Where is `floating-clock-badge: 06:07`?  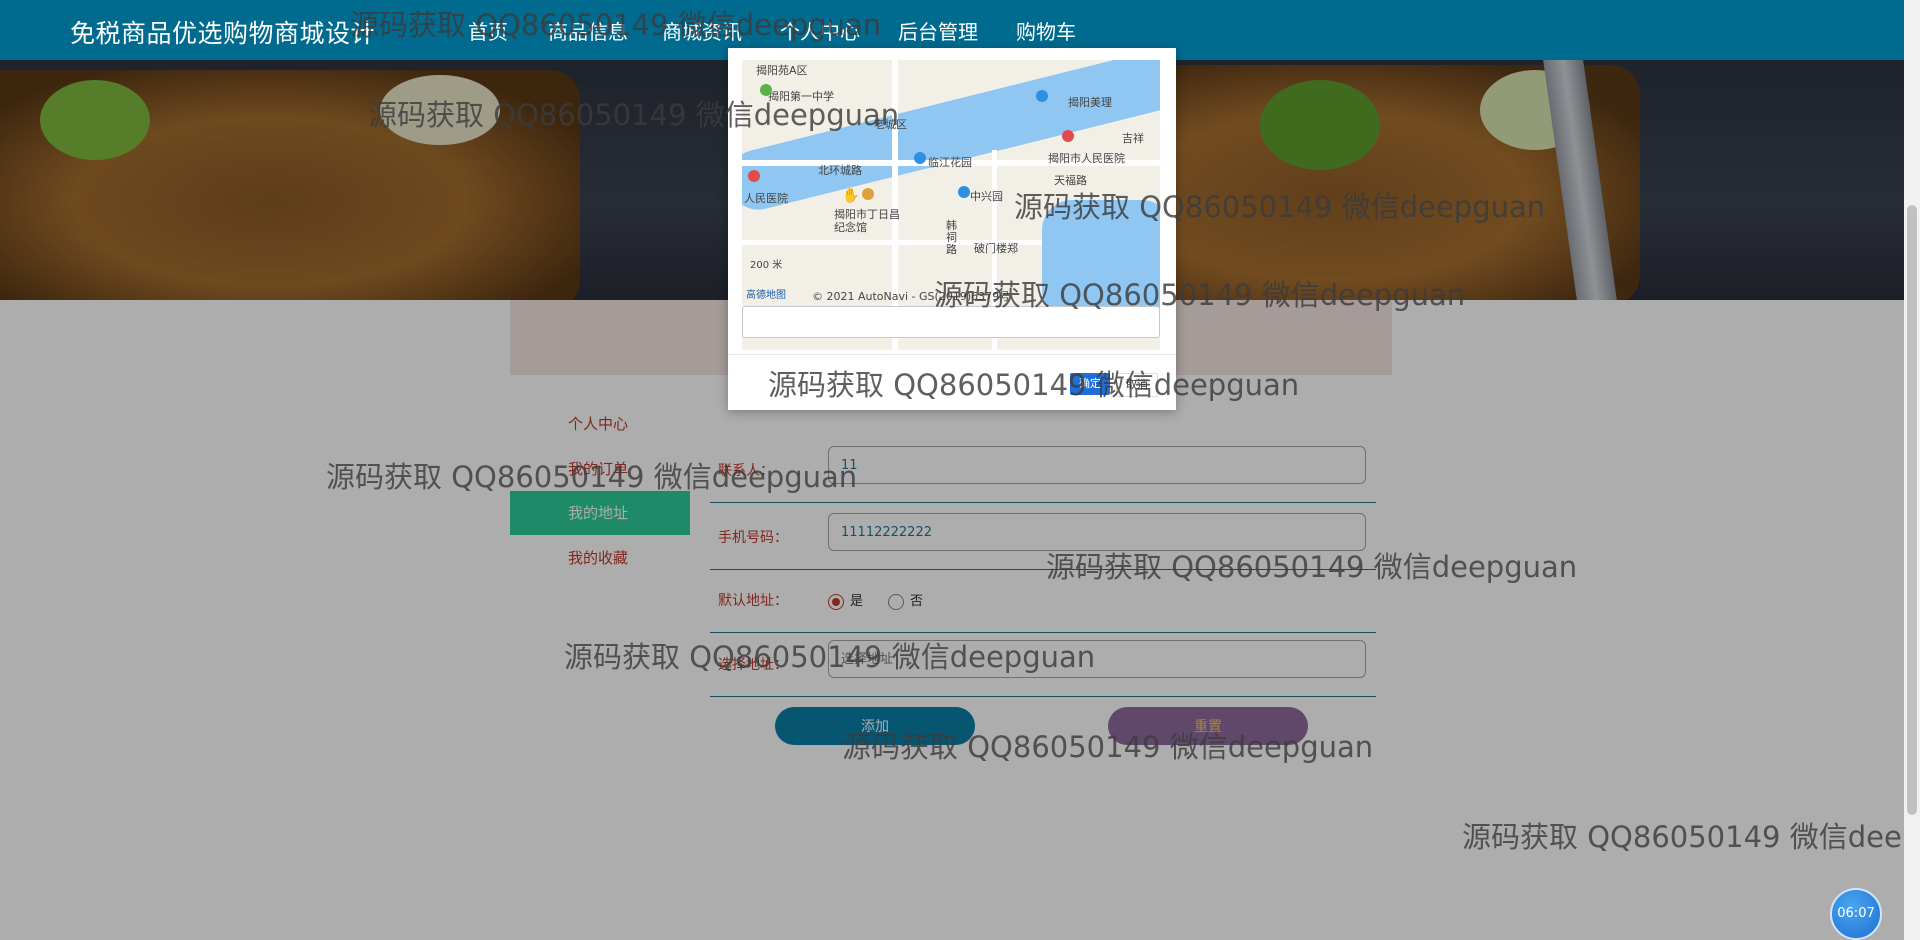
floating-clock-badge: 06:07 is located at coordinates (1856, 914).